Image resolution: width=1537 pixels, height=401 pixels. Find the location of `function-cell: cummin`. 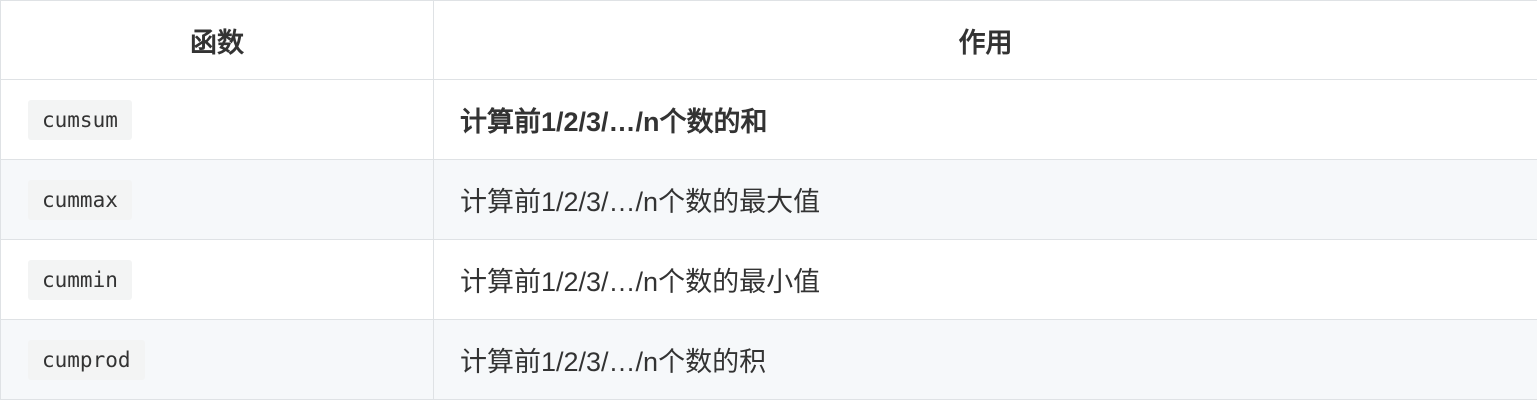

function-cell: cummin is located at coordinates (217, 279).